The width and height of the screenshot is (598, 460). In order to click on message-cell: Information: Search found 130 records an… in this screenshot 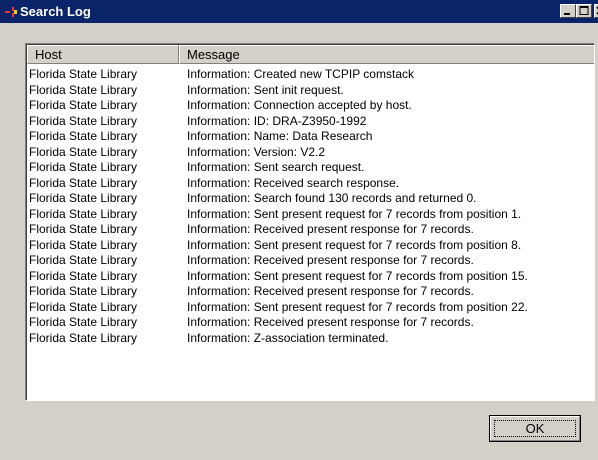, I will do `click(332, 198)`.